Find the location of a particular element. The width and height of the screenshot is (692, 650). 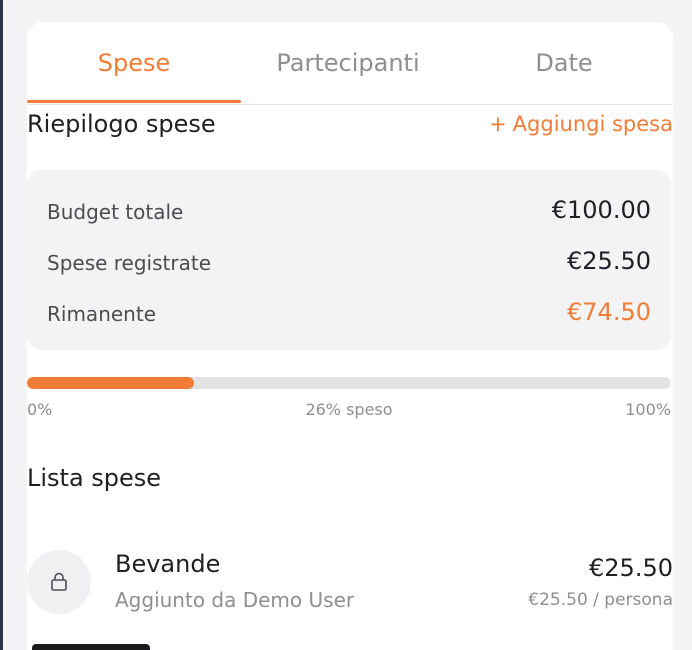

budget-total-value: €100.00 is located at coordinates (601, 210).